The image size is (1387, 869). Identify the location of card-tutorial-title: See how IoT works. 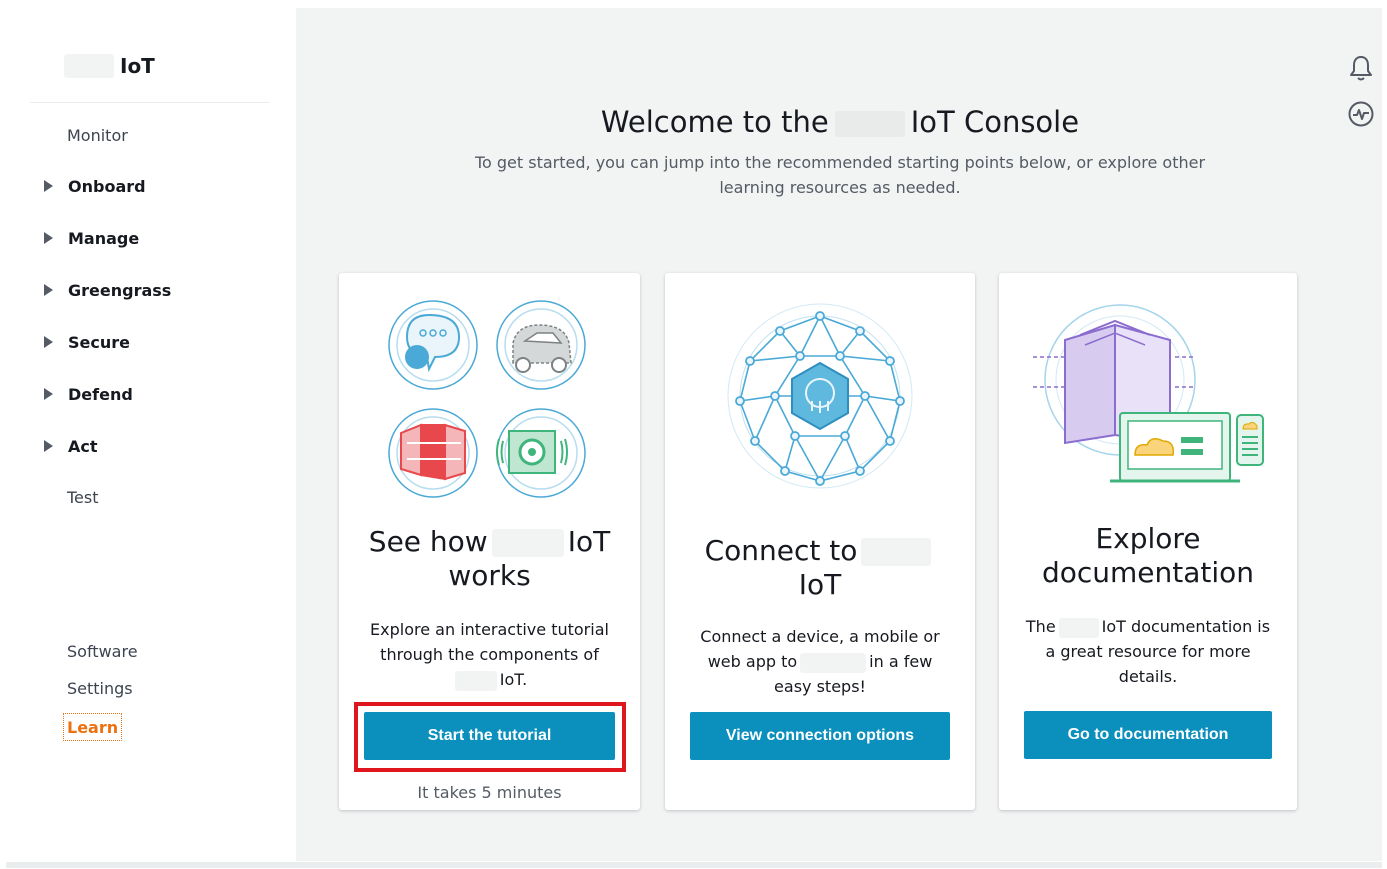
(489, 559).